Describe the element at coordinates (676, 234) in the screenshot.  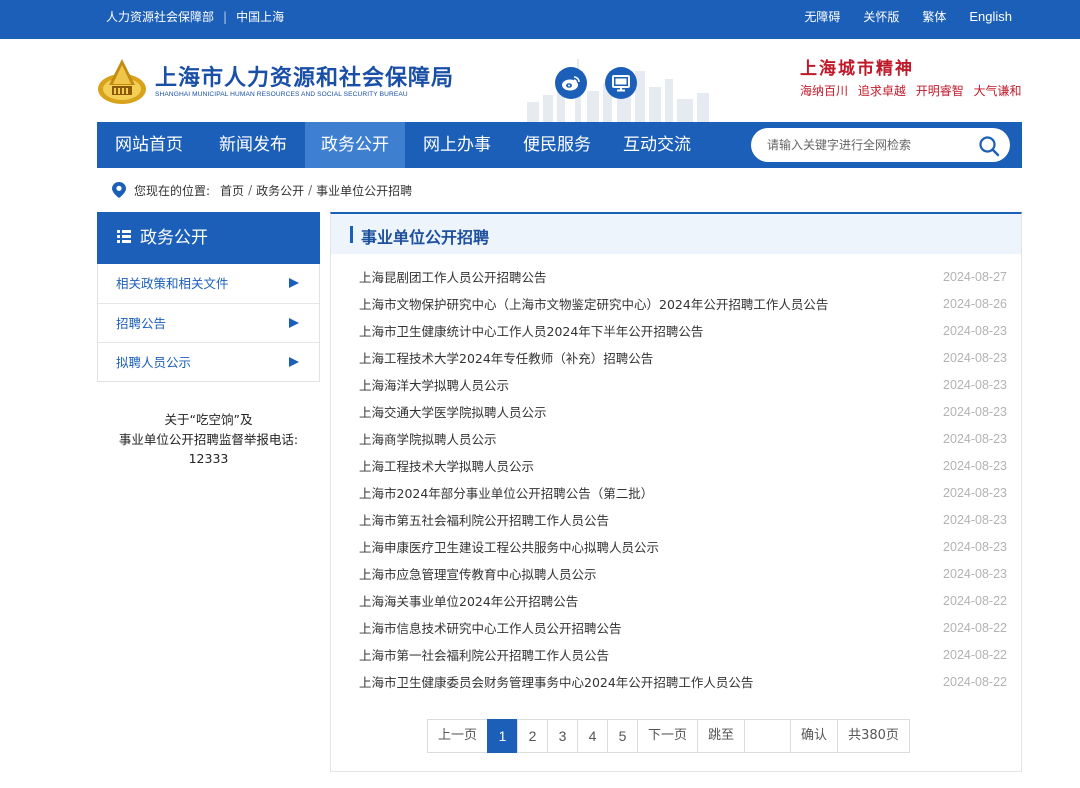
I see `content-header: 事业单位公开招聘` at that location.